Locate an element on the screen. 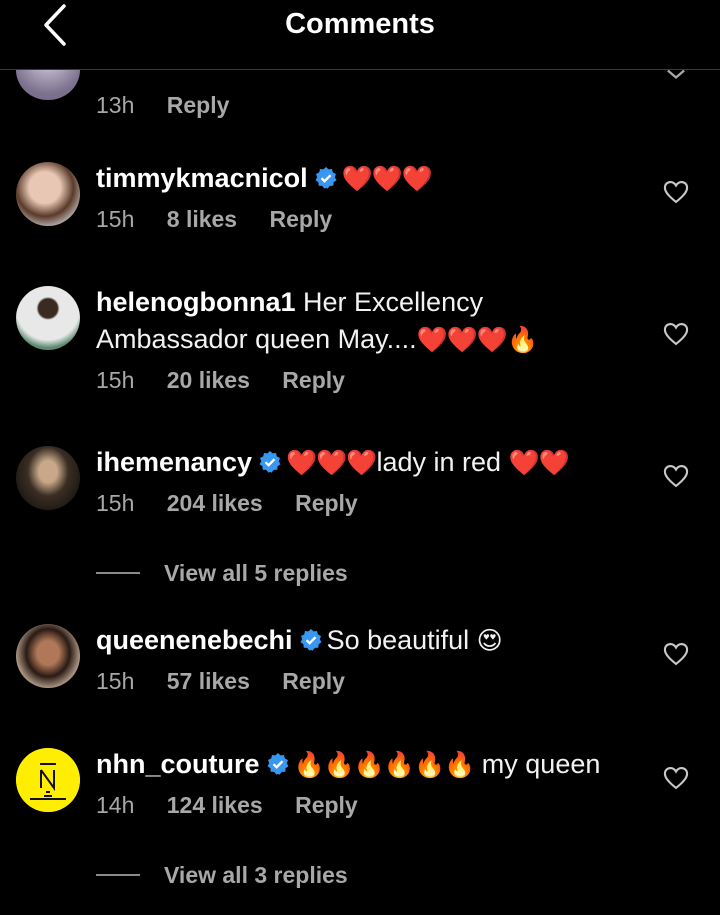  app-header: Comments is located at coordinates (360, 35).